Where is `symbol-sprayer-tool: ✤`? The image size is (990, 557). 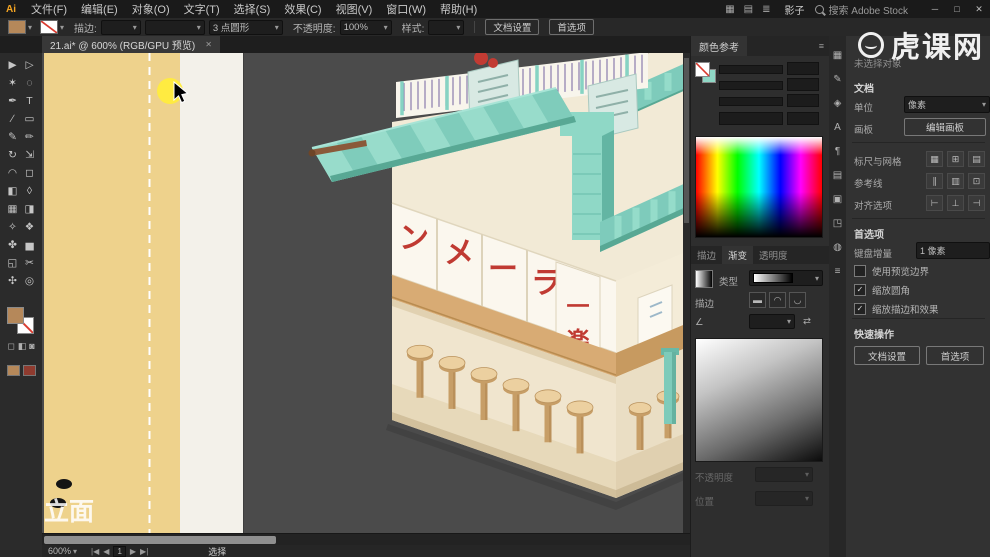
symbol-sprayer-tool: ✤ is located at coordinates (12, 245).